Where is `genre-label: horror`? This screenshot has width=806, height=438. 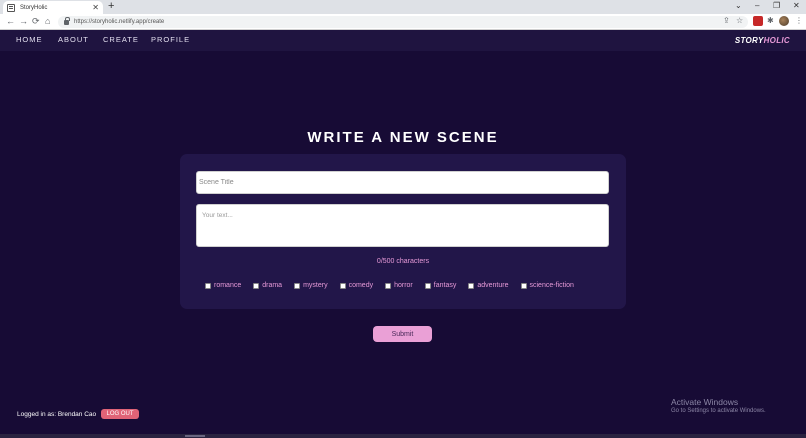
genre-label: horror is located at coordinates (403, 285).